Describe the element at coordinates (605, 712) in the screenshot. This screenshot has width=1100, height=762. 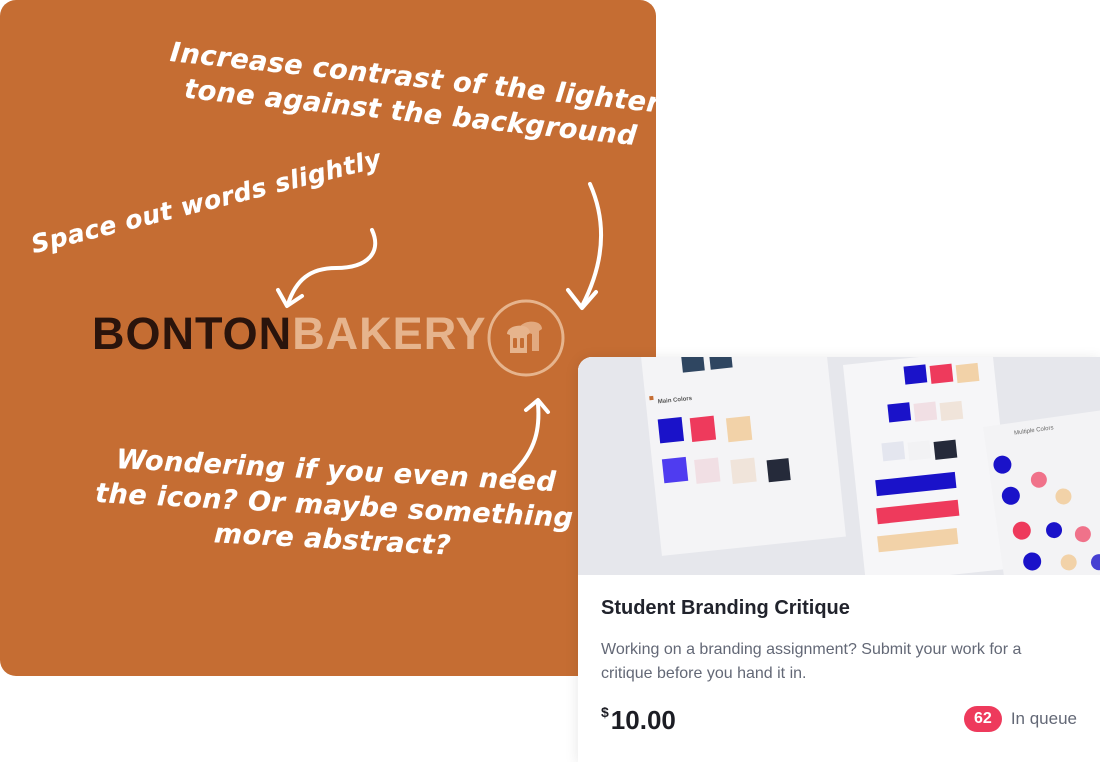
I see `price-currency: $` at that location.